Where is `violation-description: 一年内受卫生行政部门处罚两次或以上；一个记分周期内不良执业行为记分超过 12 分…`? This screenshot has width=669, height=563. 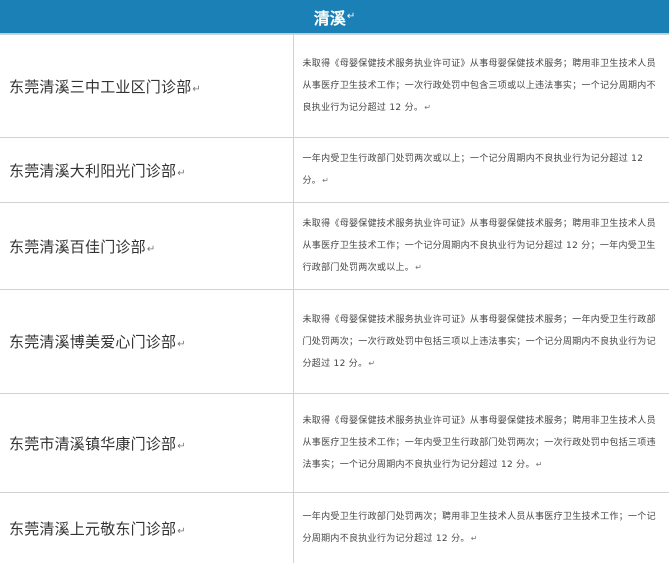 violation-description: 一年内受卫生行政部门处罚两次或以上；一个记分周期内不良执业行为记分超过 12 分… is located at coordinates (473, 170).